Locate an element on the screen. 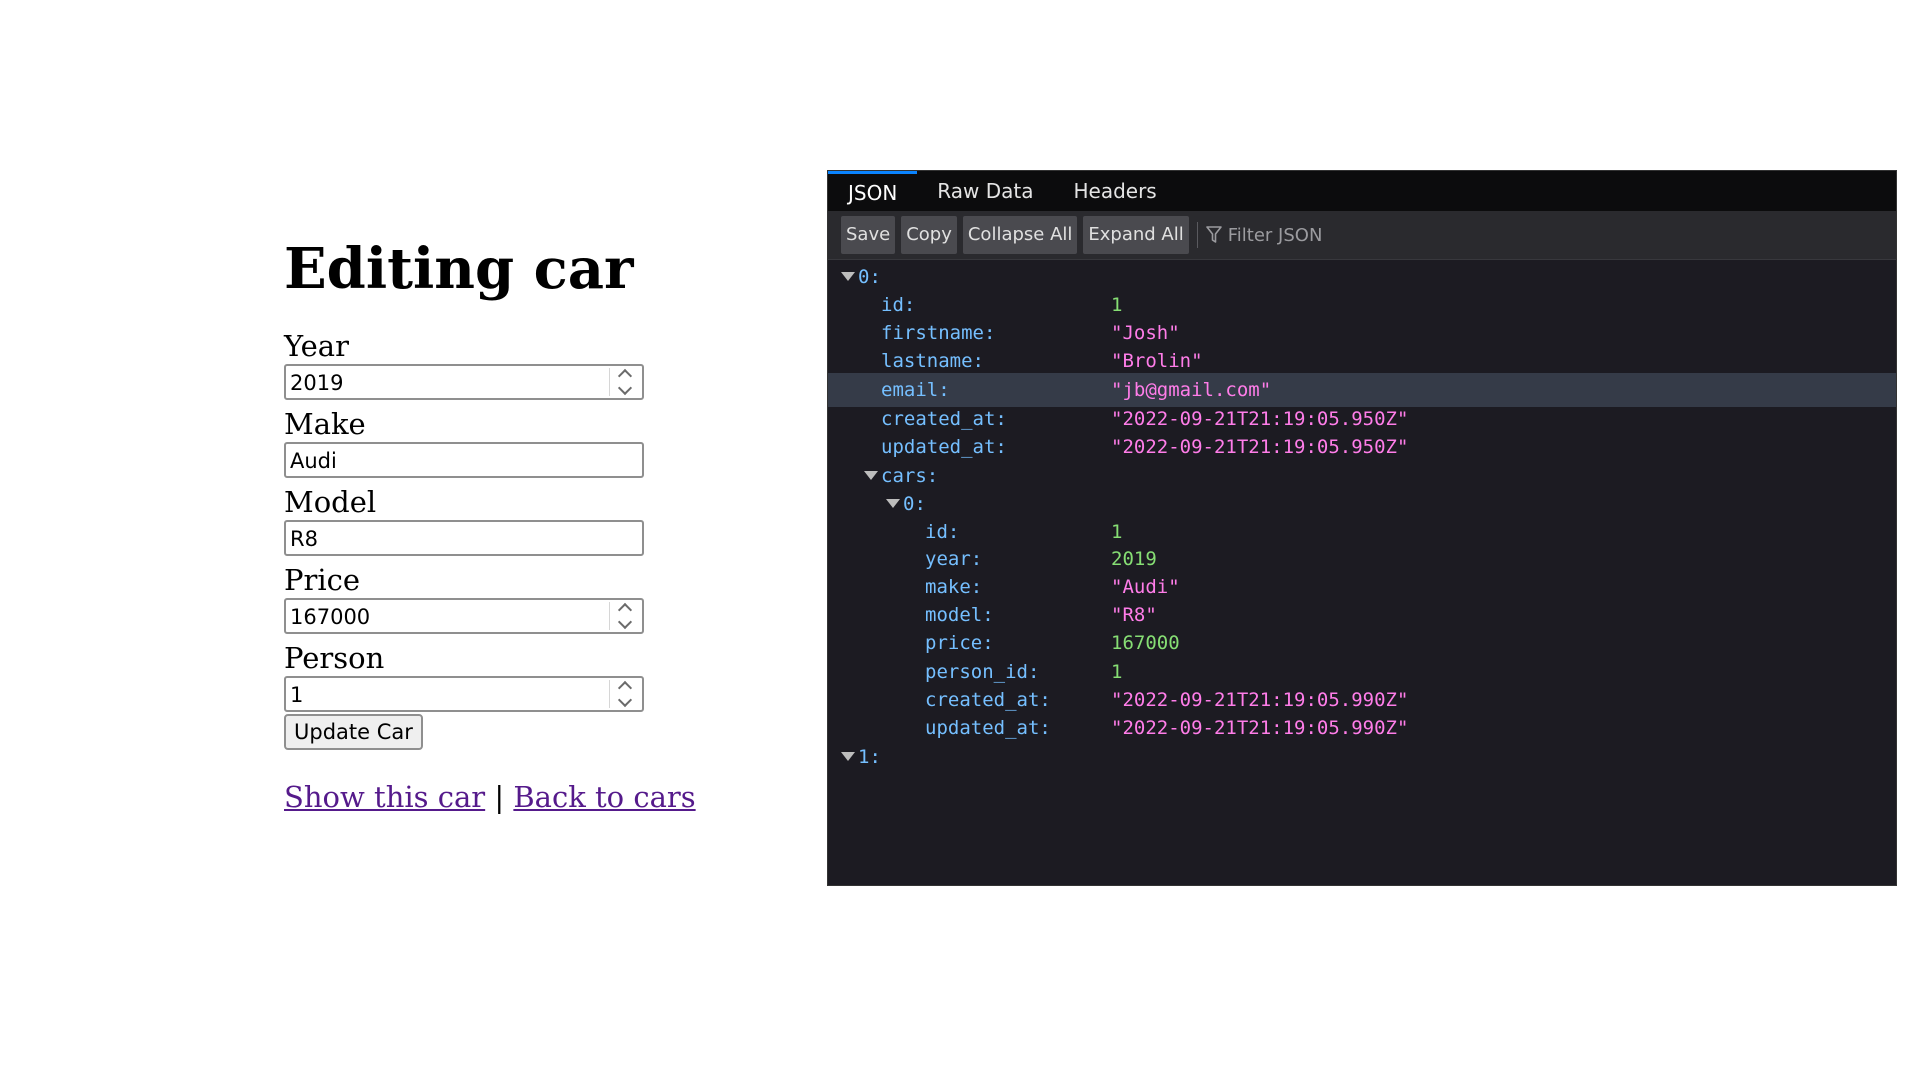 The width and height of the screenshot is (1920, 1080). year-field: Year 2019 is located at coordinates (544, 364).